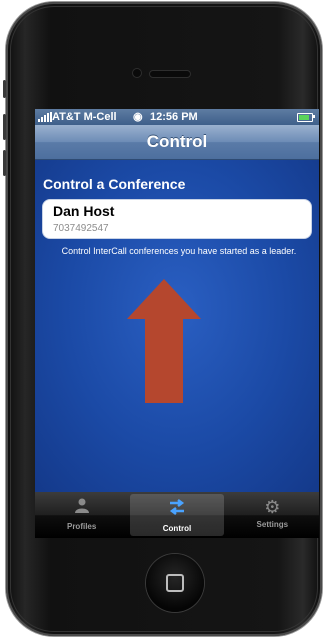 Image resolution: width=326 pixels, height=637 pixels. I want to click on tab-profiles: Profiles, so click(81, 515).